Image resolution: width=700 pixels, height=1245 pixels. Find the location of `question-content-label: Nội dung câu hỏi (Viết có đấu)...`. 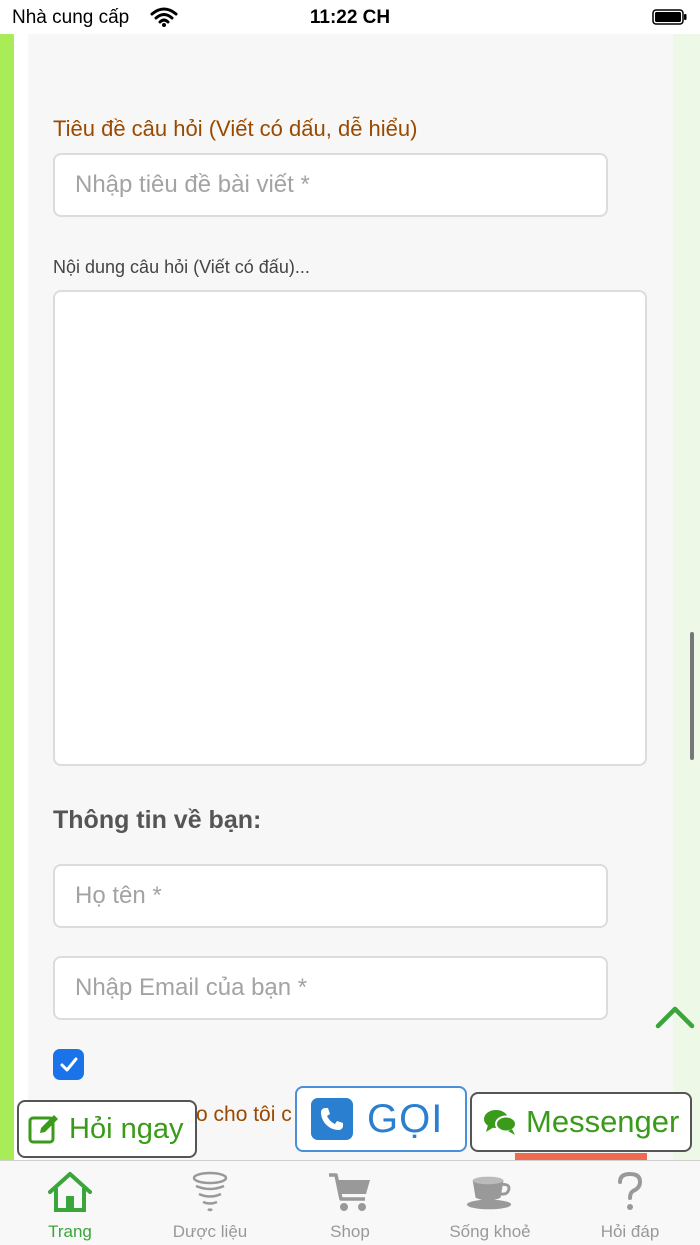

question-content-label: Nội dung câu hỏi (Viết có đấu)... is located at coordinates (181, 267).